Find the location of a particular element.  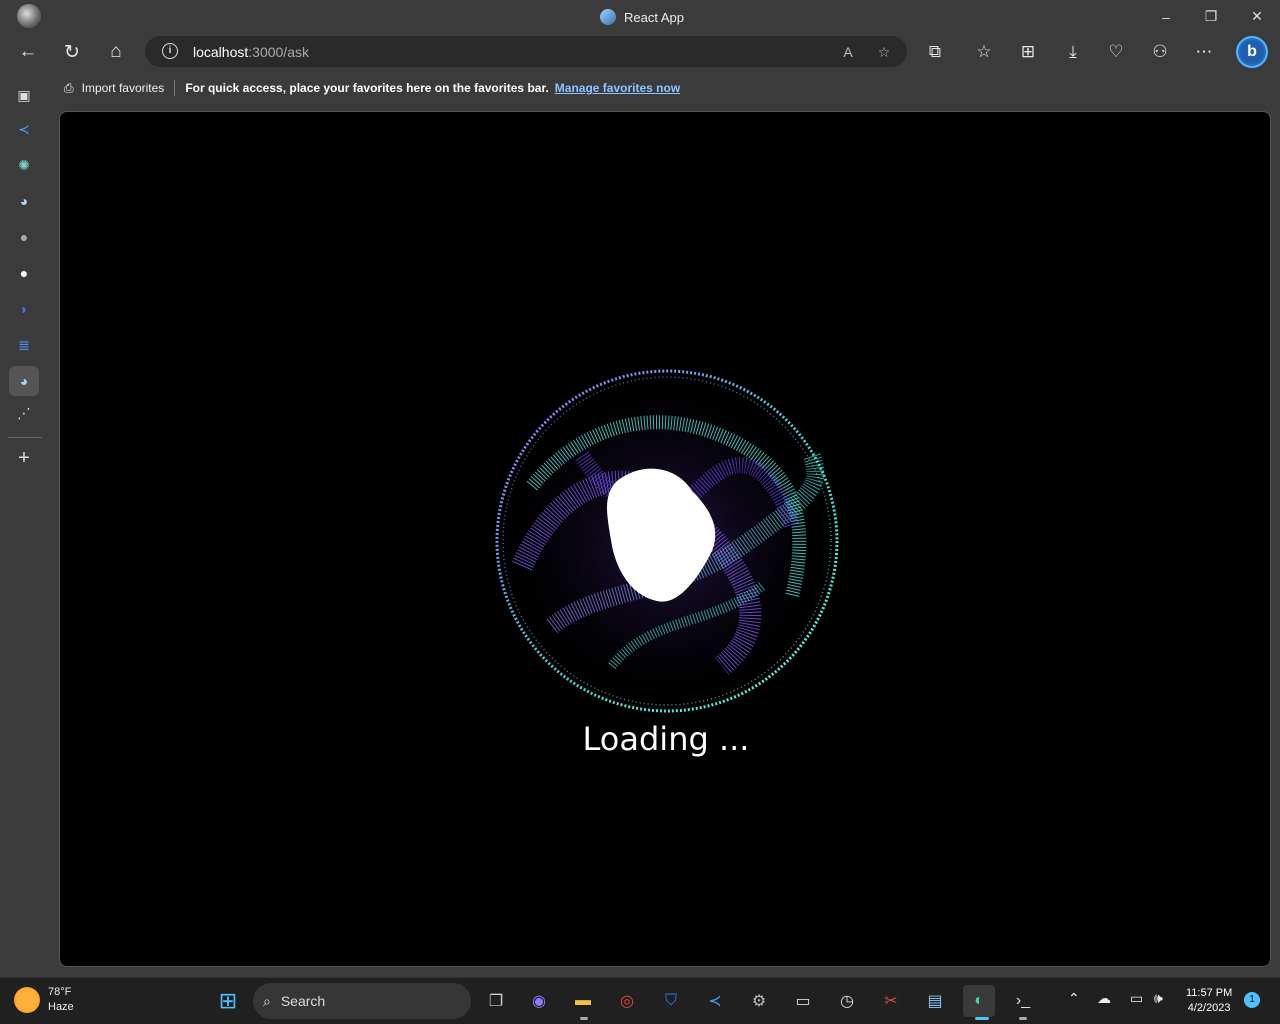

url-host: localhost is located at coordinates (221, 52).